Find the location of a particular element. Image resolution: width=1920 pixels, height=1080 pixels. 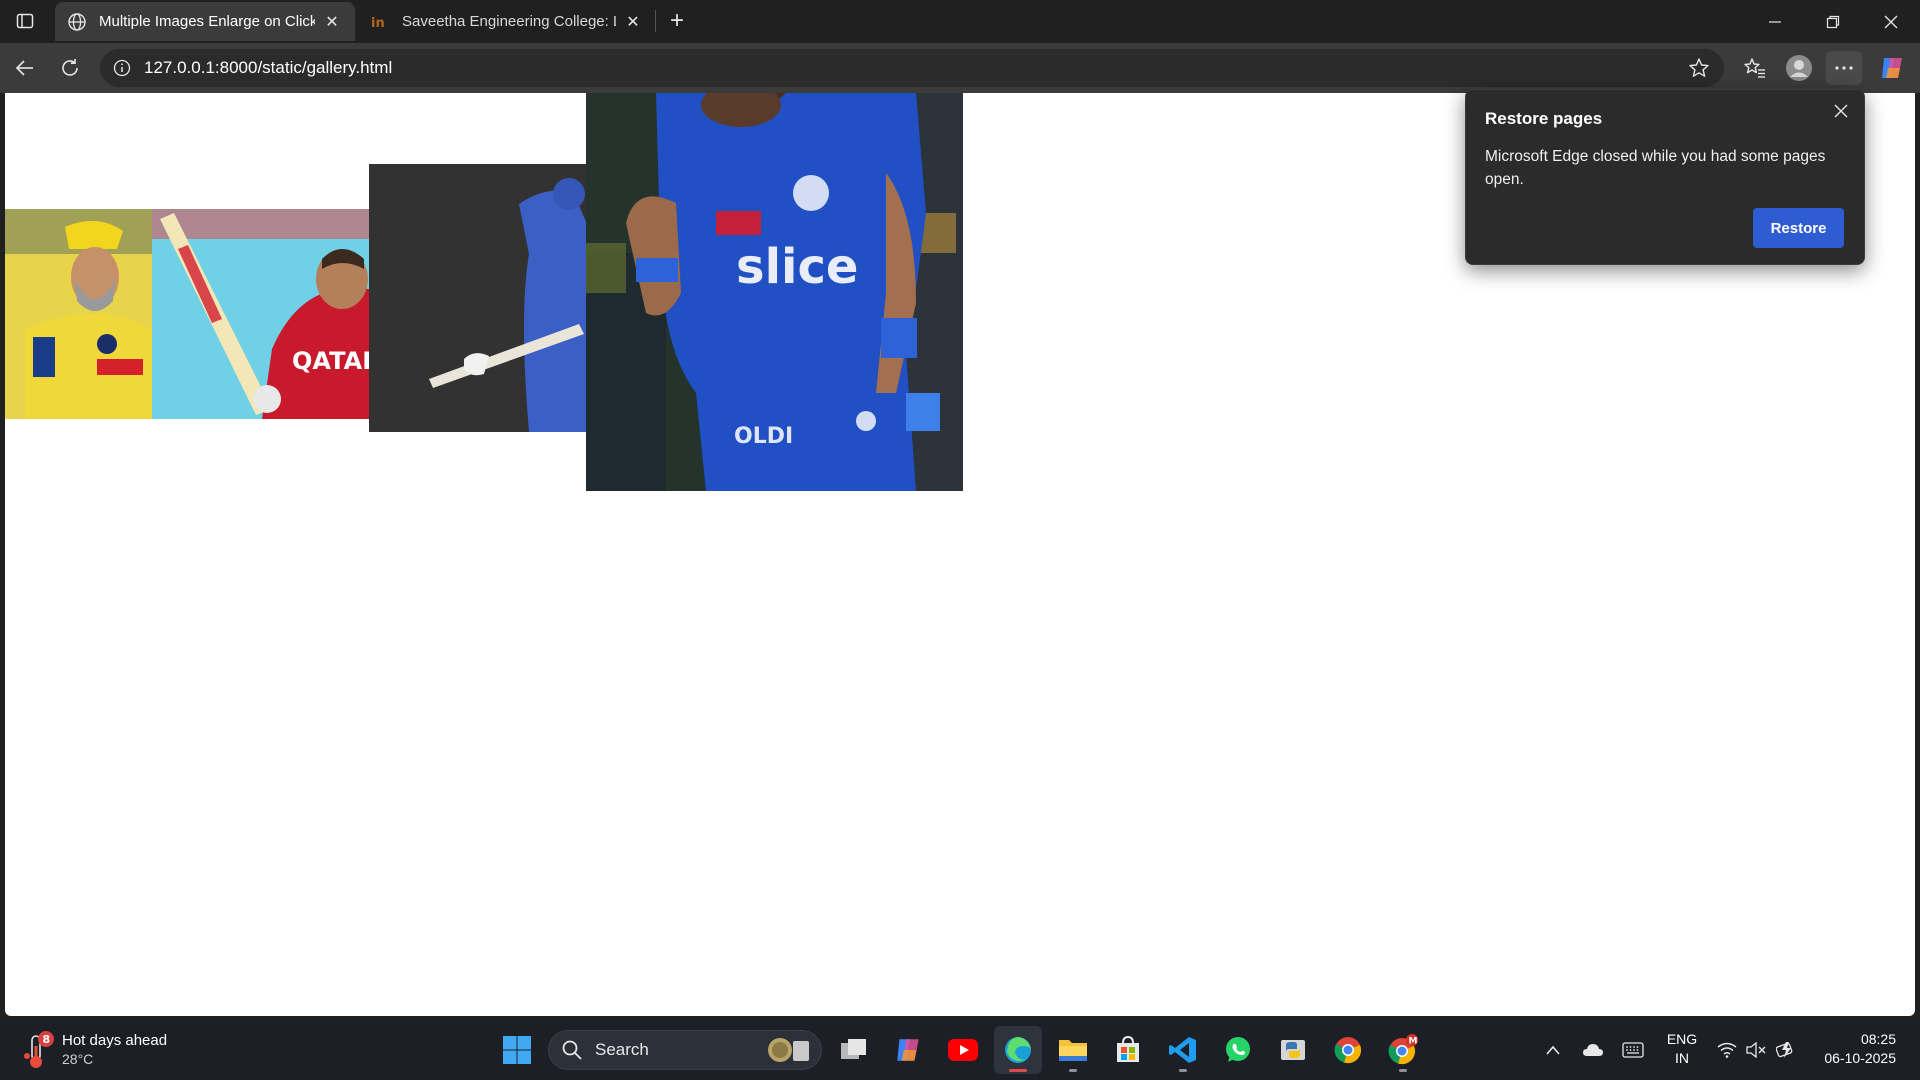

tab-actions-button is located at coordinates (25, 21).